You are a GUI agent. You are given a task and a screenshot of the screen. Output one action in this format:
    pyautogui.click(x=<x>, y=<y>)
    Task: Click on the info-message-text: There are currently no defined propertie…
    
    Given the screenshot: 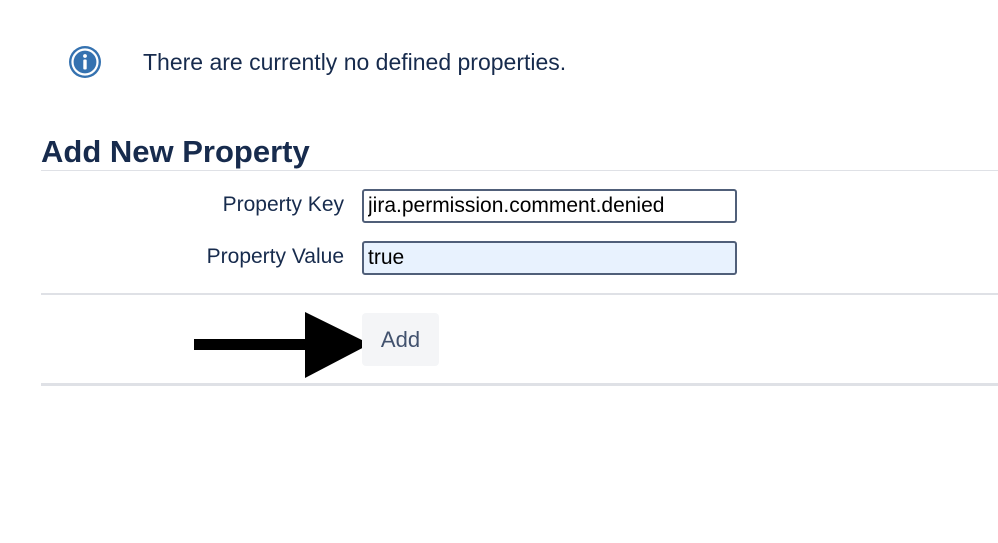 What is the action you would take?
    pyautogui.click(x=355, y=62)
    